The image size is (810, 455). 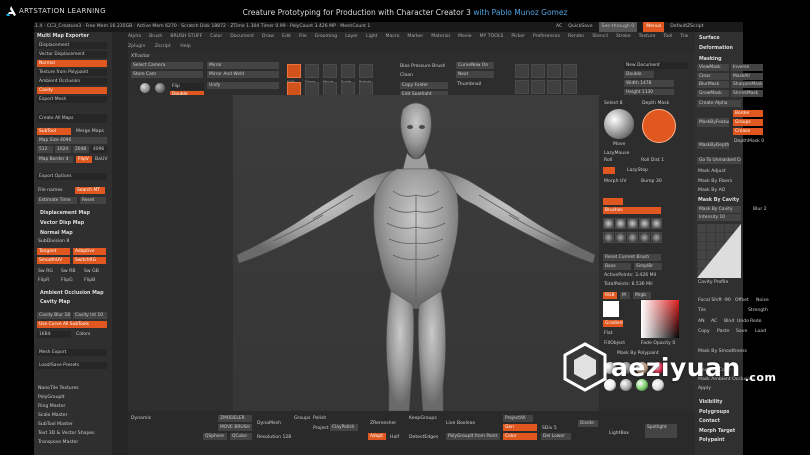 What do you see at coordinates (243, 85) in the screenshot?
I see `unify-button: Unify` at bounding box center [243, 85].